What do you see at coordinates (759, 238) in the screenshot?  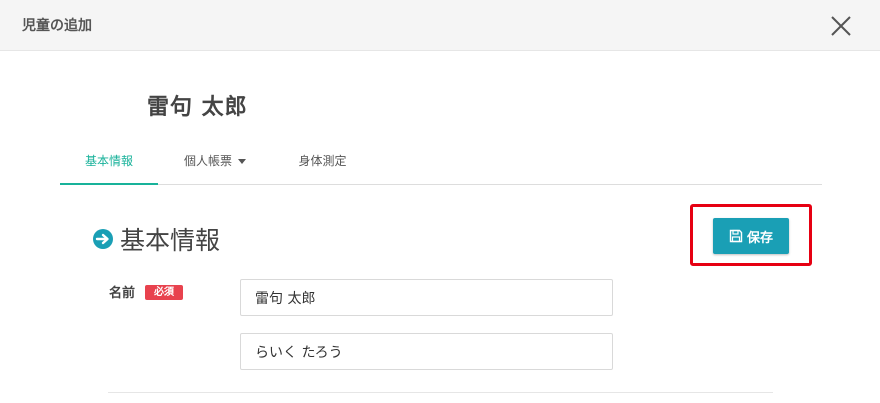 I see `save-button-label: 保存` at bounding box center [759, 238].